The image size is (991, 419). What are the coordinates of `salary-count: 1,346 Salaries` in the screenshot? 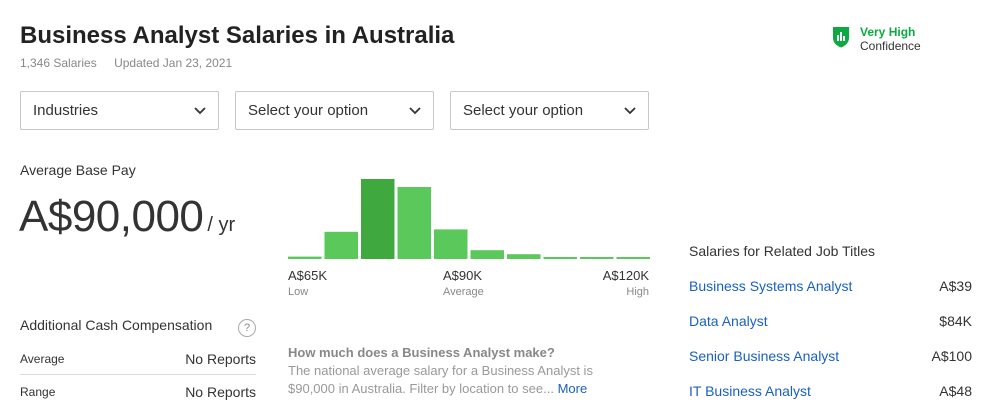 It's located at (58, 63).